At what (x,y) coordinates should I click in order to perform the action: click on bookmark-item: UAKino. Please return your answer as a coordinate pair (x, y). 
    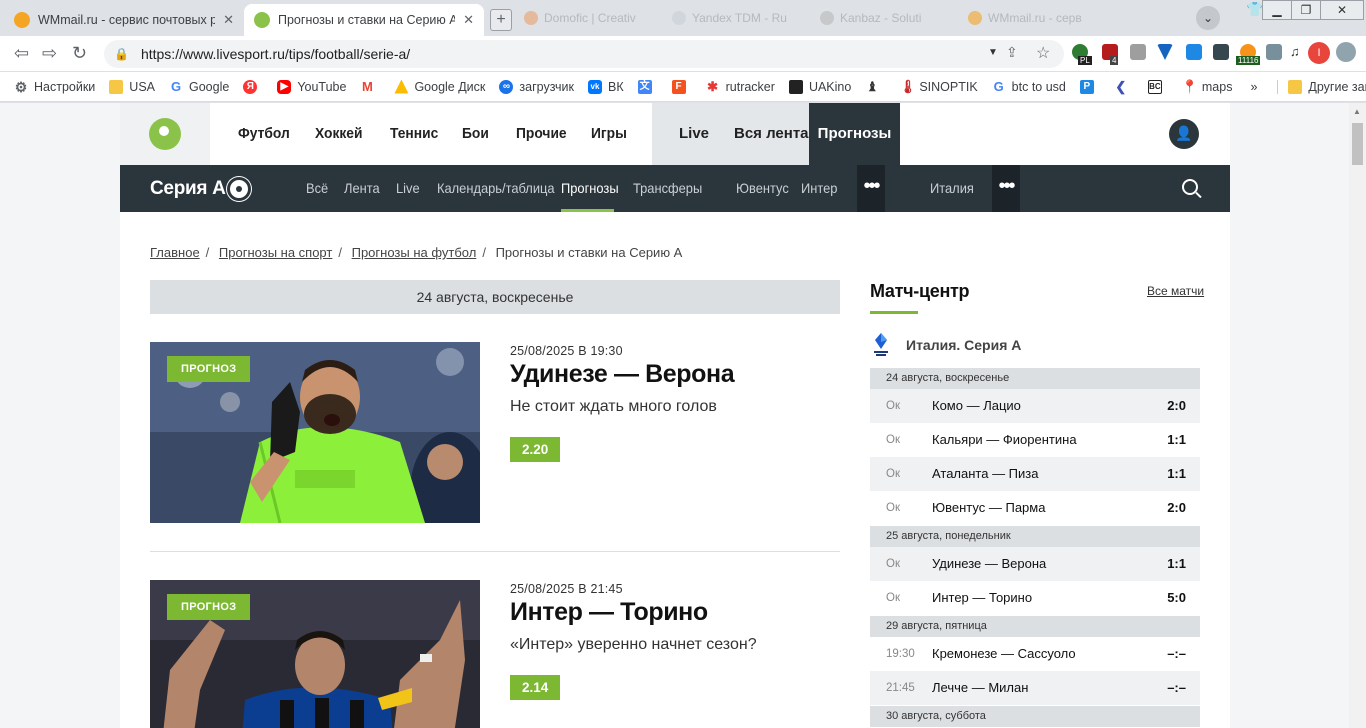
    Looking at the image, I should click on (819, 86).